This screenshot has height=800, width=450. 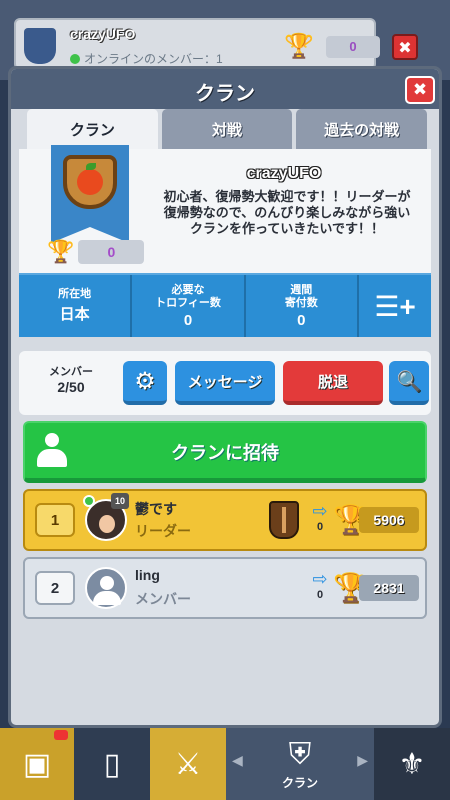 I want to click on member-trophies: 5906, so click(x=389, y=520).